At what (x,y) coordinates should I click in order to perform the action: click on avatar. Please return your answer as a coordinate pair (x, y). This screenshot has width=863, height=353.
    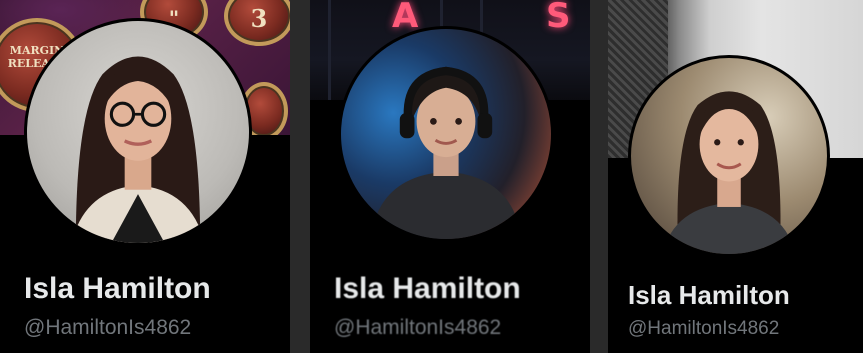
    Looking at the image, I should click on (729, 156).